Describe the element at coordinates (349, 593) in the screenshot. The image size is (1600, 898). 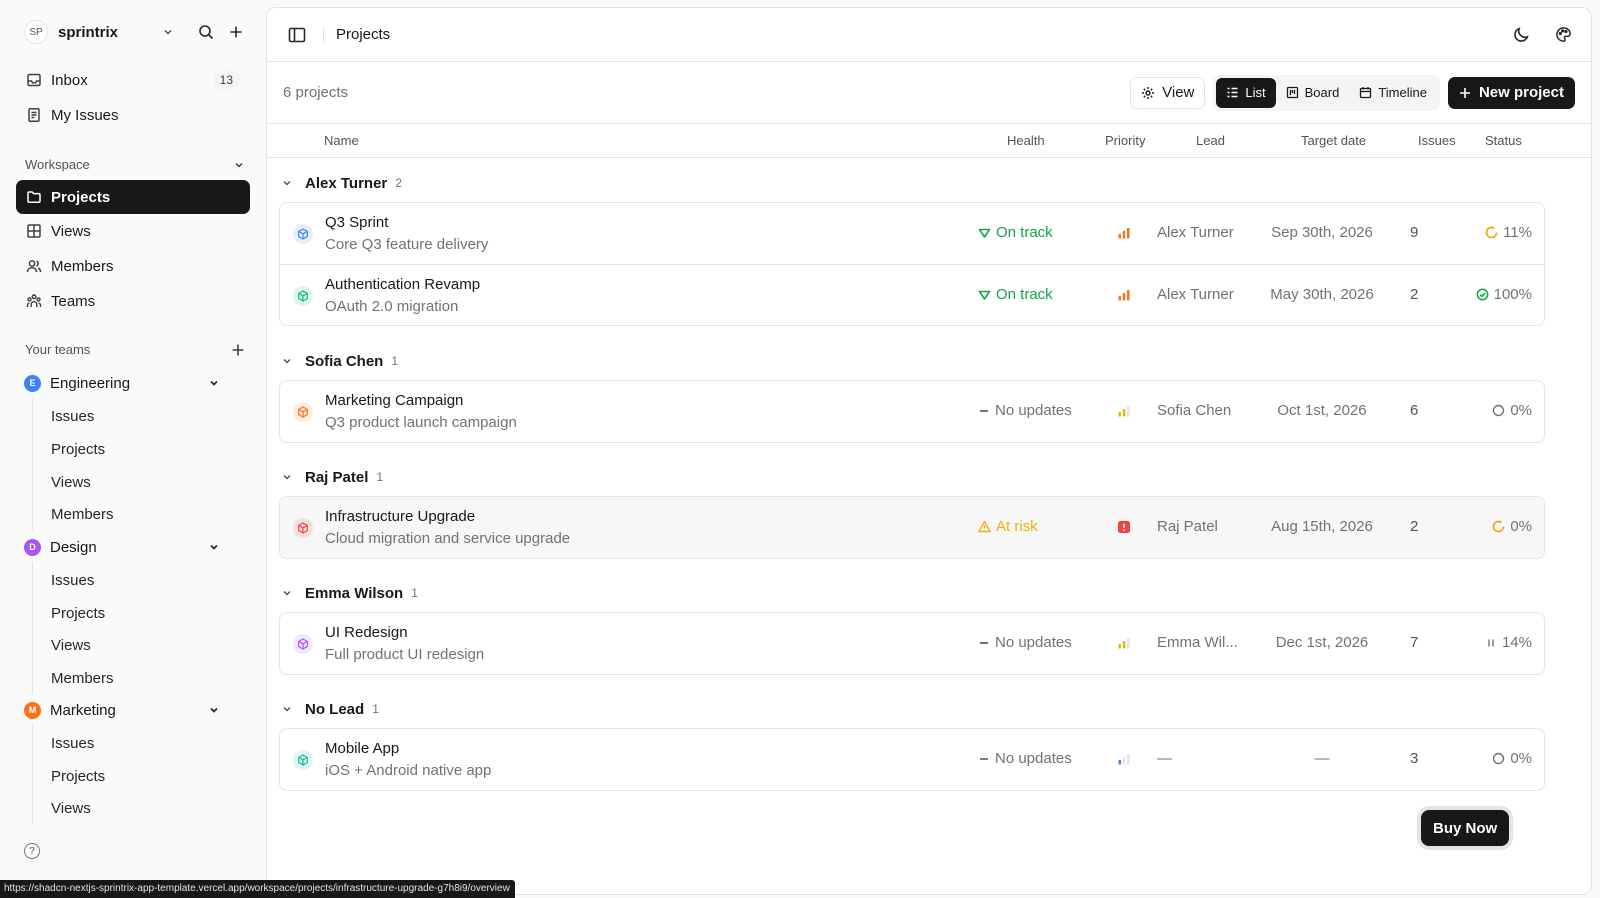
I see `group-header: Emma Wilson 1` at that location.